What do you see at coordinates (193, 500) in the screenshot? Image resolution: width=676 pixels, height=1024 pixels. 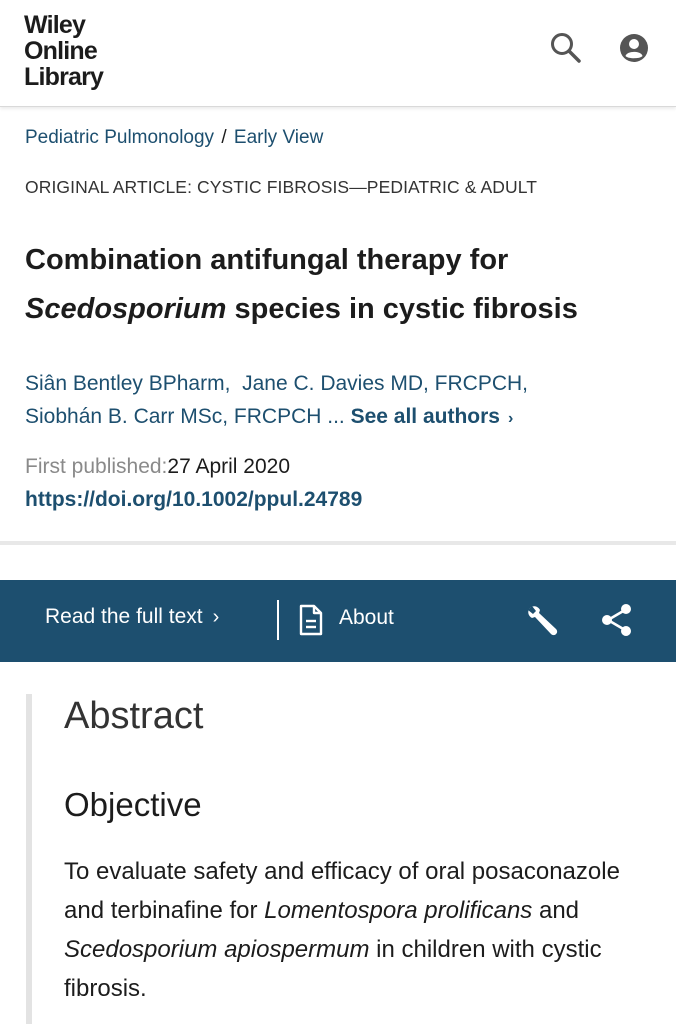 I see `doi-link: https://doi.org/10.1002/ppul.24789` at bounding box center [193, 500].